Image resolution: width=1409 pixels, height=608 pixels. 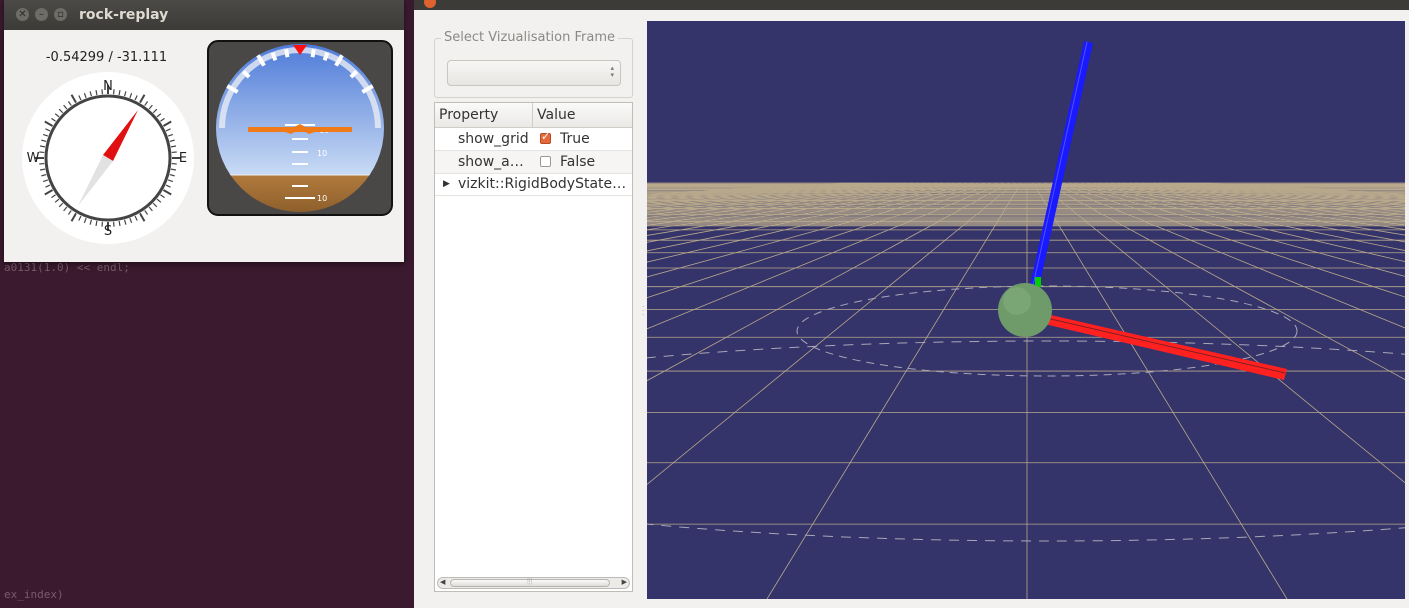 What do you see at coordinates (183, 158) in the screenshot?
I see `compass-label-e: E` at bounding box center [183, 158].